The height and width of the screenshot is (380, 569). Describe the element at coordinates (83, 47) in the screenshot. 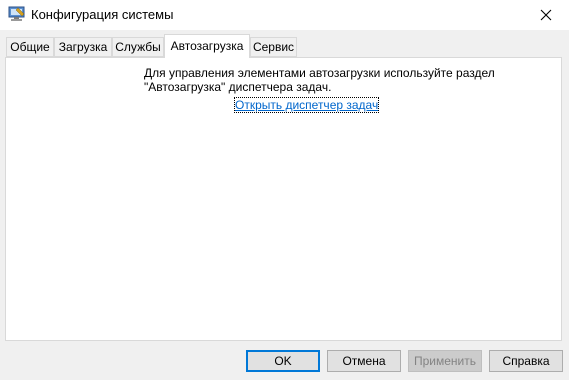

I see `tab-boot: Загрузка` at that location.